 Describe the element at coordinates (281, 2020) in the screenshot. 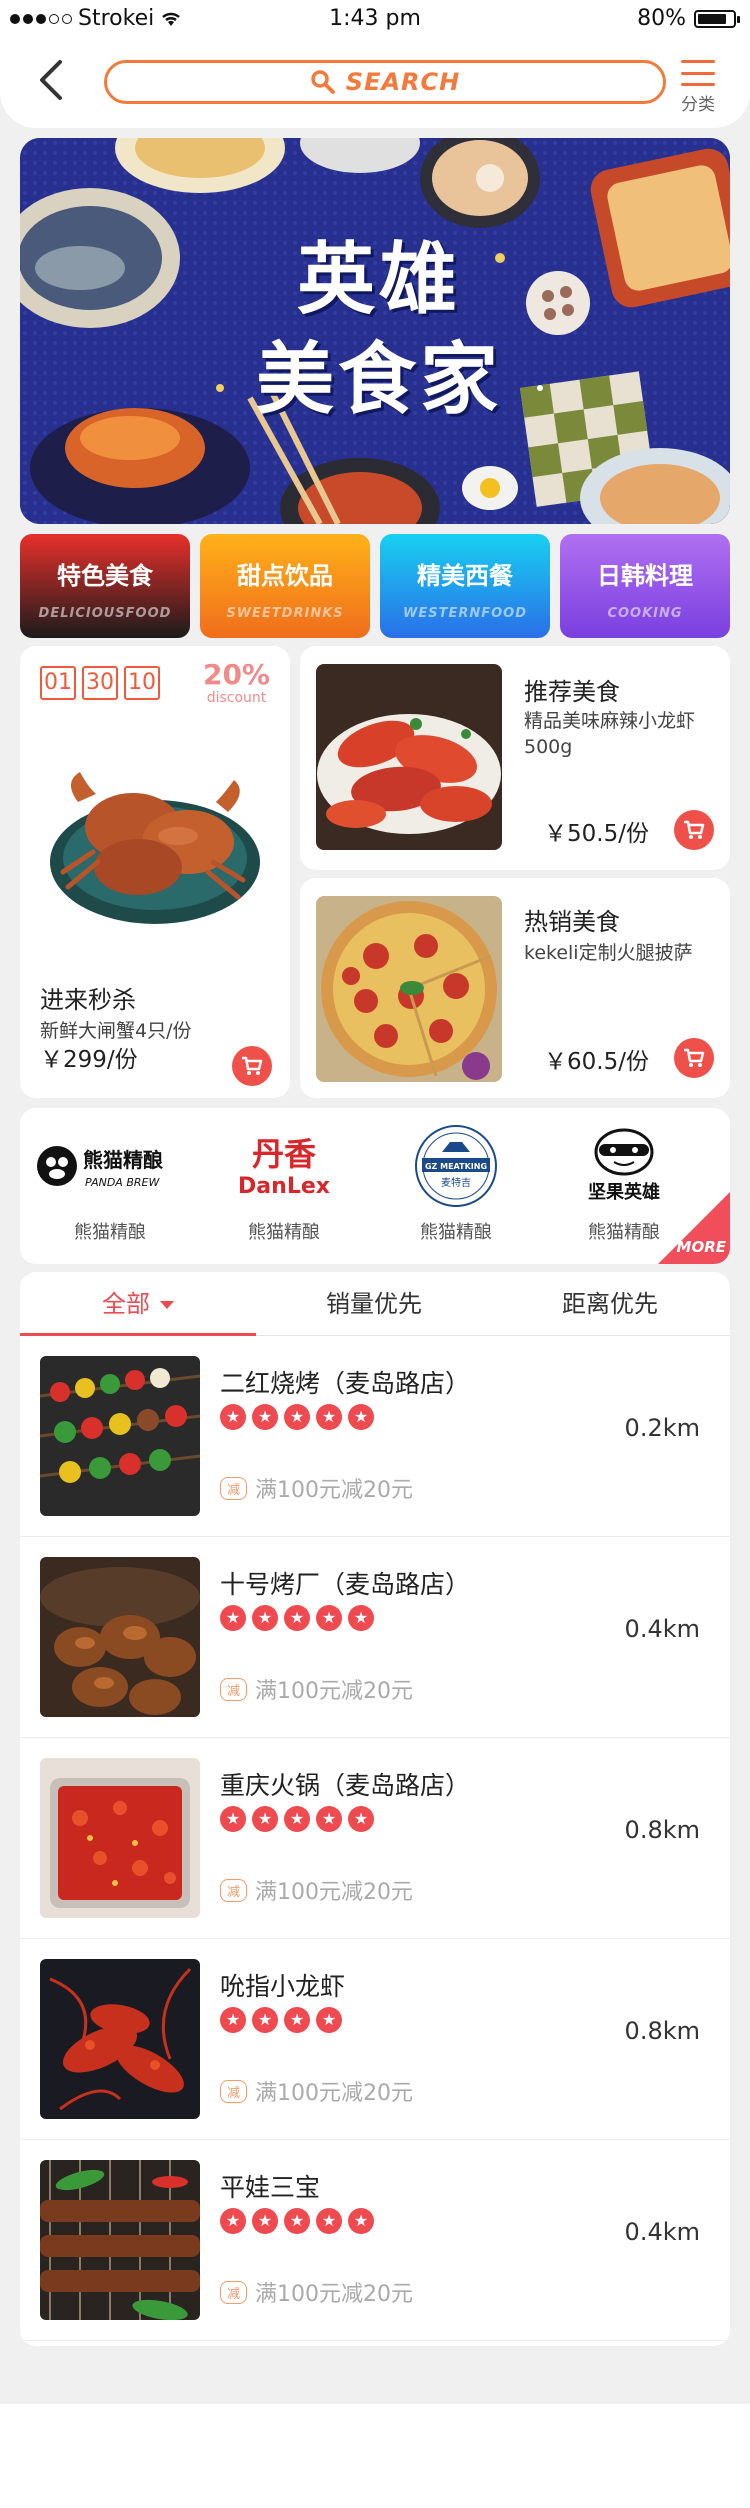

I see `rating-stars: ★ ★ ★ ★` at that location.